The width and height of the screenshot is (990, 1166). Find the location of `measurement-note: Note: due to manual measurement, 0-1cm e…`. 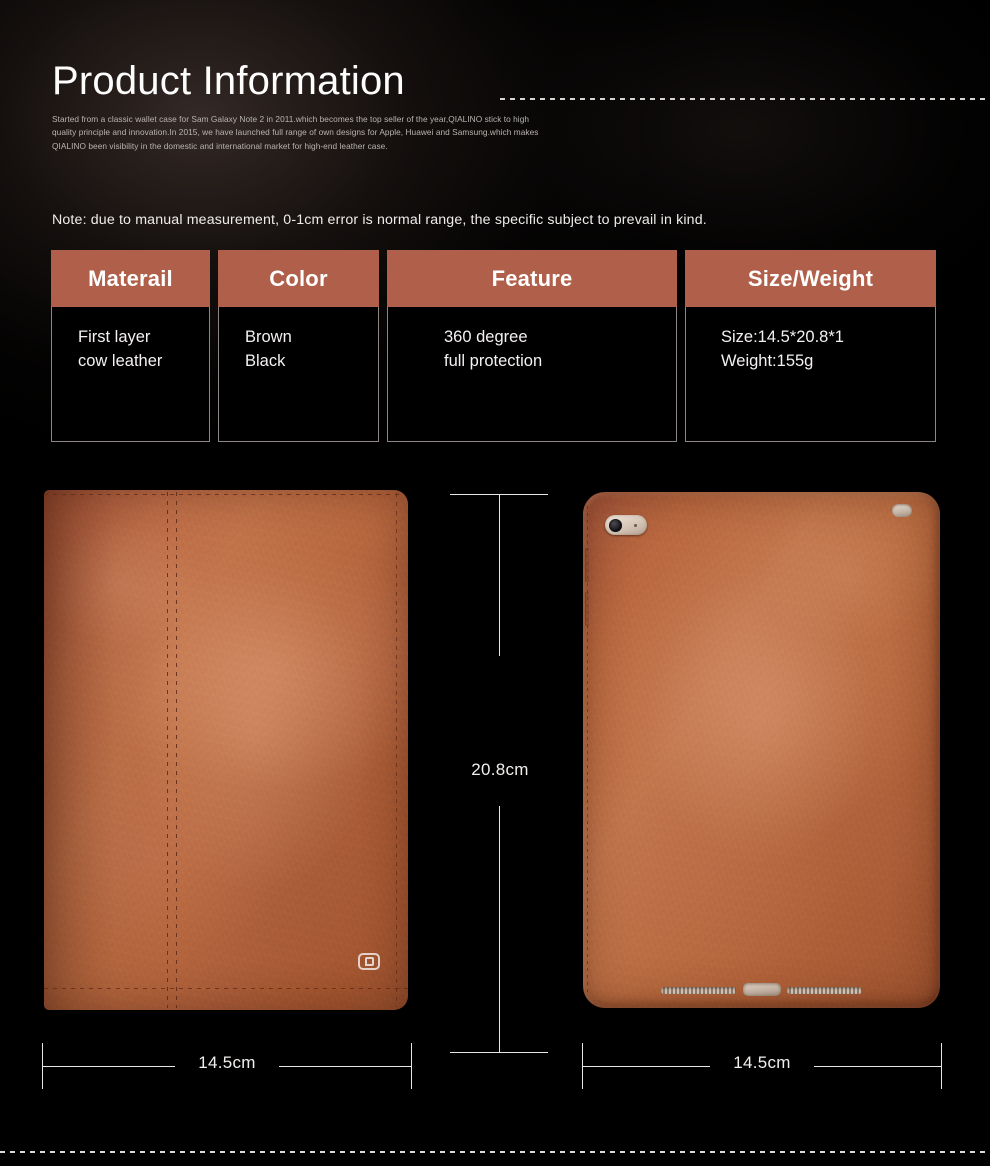

measurement-note: Note: due to manual measurement, 0-1cm e… is located at coordinates (379, 220).